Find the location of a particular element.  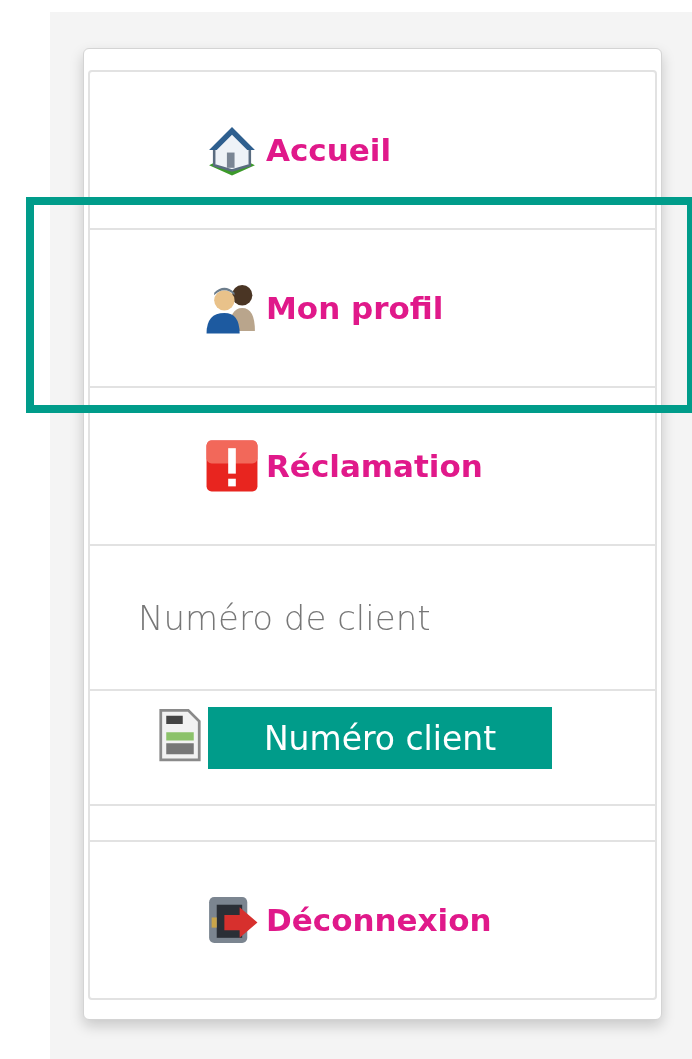

client-number-field: Numéro client is located at coordinates (380, 738).